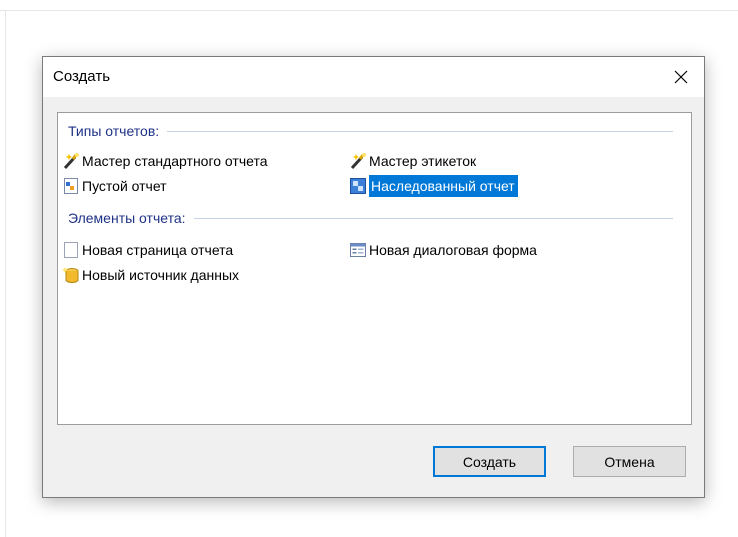 This screenshot has width=738, height=537. What do you see at coordinates (5, 273) in the screenshot?
I see `page-border-left` at bounding box center [5, 273].